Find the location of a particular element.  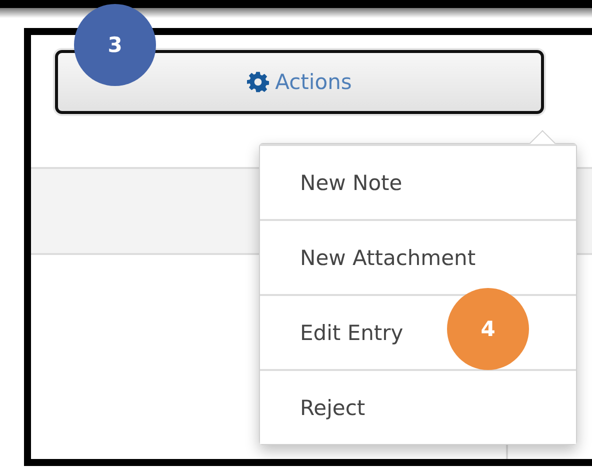

menu-item: New Attachment is located at coordinates (418, 256).